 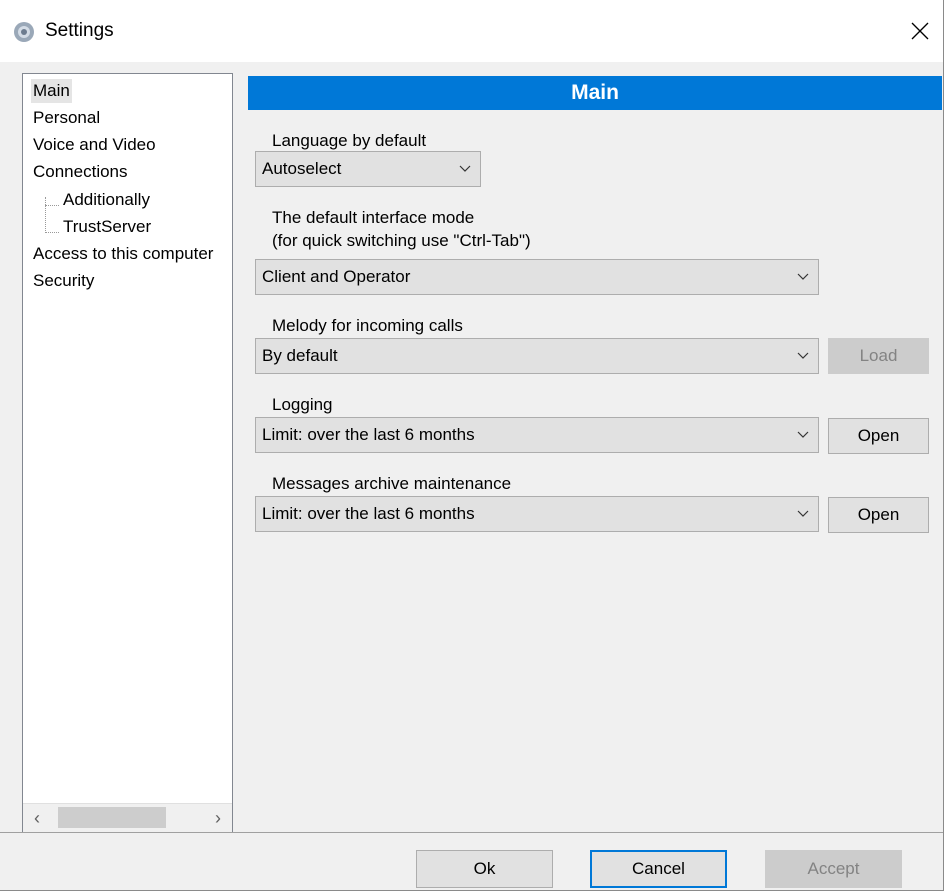 What do you see at coordinates (302, 404) in the screenshot?
I see `logging-label: Logging` at bounding box center [302, 404].